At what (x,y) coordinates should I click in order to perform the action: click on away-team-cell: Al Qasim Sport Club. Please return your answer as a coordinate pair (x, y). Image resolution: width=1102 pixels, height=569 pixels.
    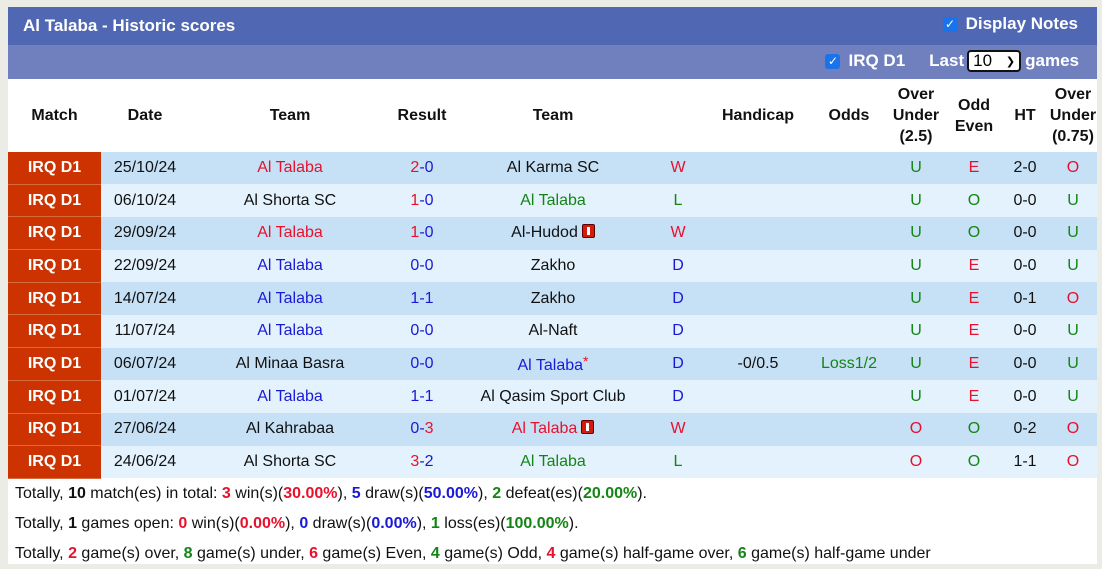
    Looking at the image, I should click on (553, 396).